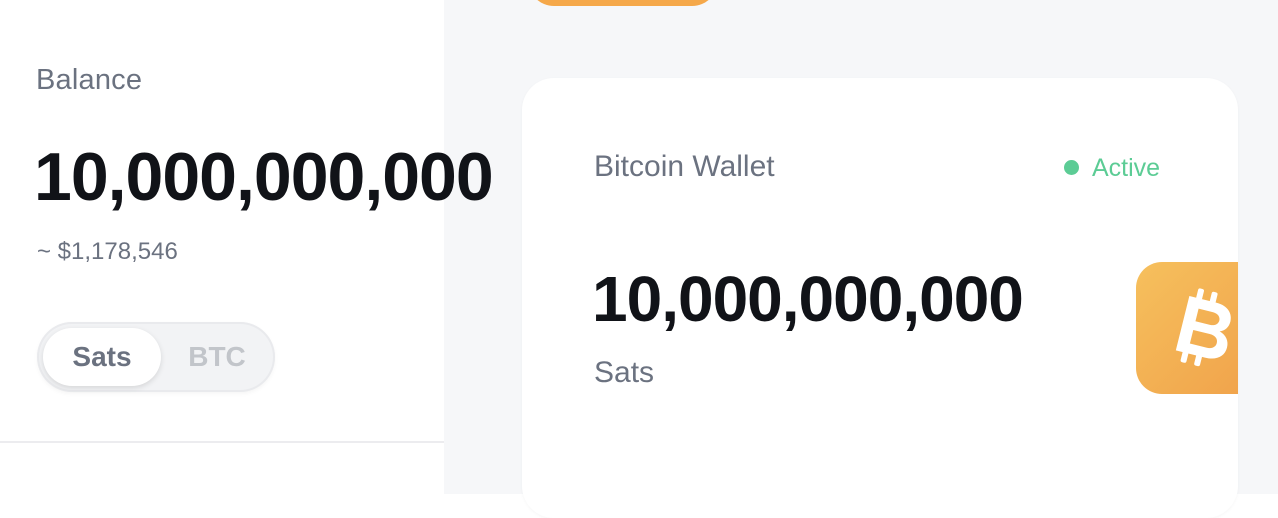 The width and height of the screenshot is (1278, 518). Describe the element at coordinates (1187, 328) in the screenshot. I see `bitcoin-icon` at that location.